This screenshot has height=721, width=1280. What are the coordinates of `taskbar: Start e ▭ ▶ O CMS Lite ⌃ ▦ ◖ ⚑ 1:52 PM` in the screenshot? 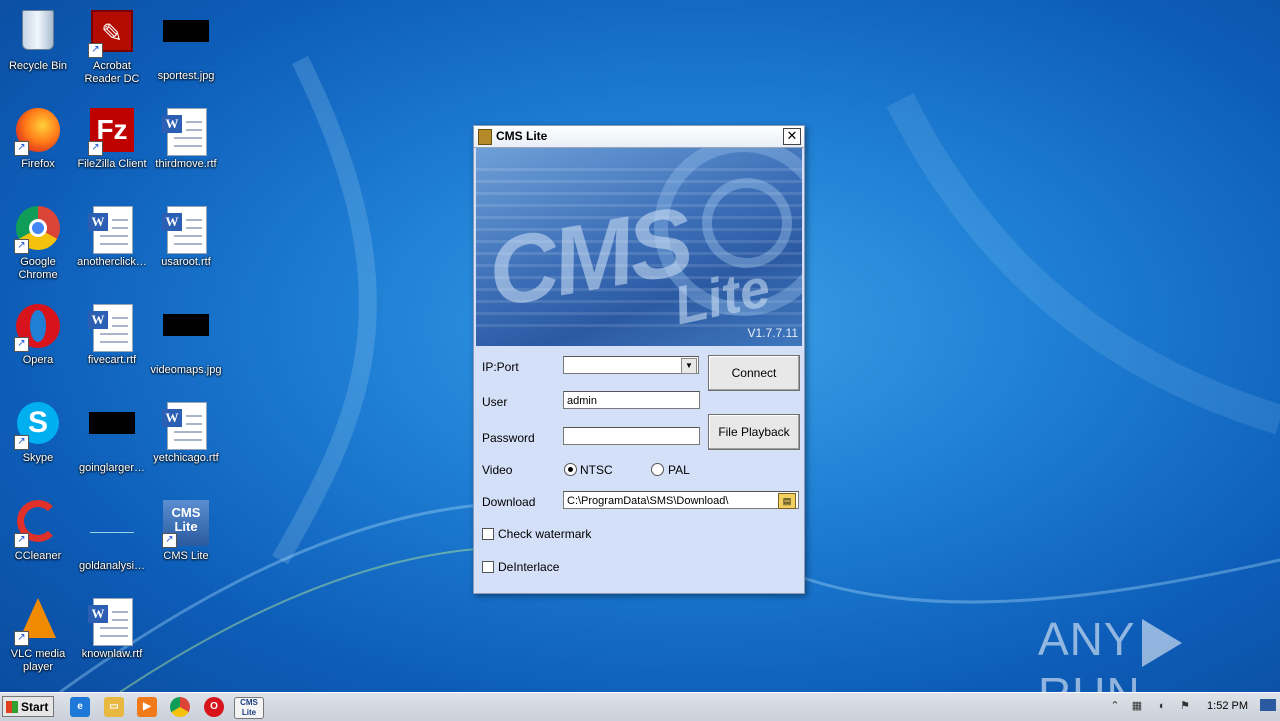 It's located at (640, 706).